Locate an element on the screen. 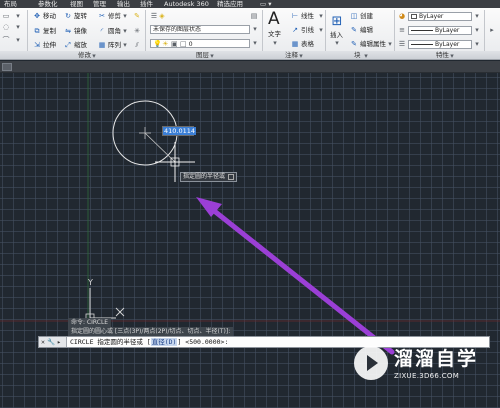 The image size is (500, 408). trim-button: 修剪 is located at coordinates (114, 16).